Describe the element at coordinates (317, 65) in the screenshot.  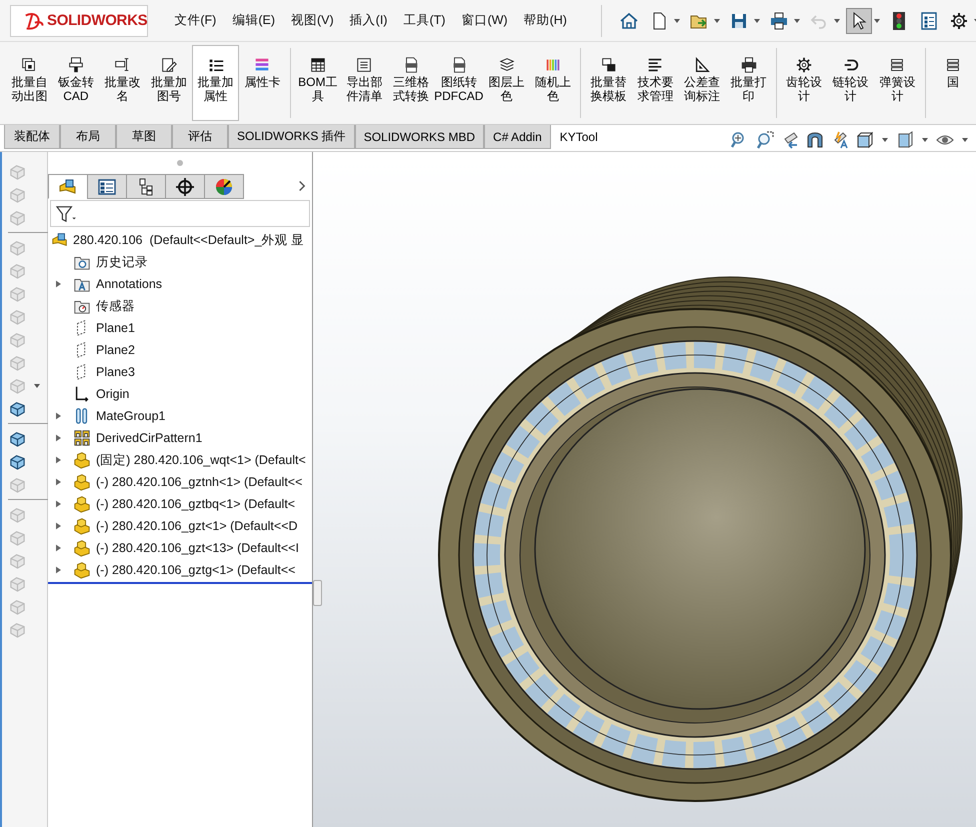
I see `table-icon` at that location.